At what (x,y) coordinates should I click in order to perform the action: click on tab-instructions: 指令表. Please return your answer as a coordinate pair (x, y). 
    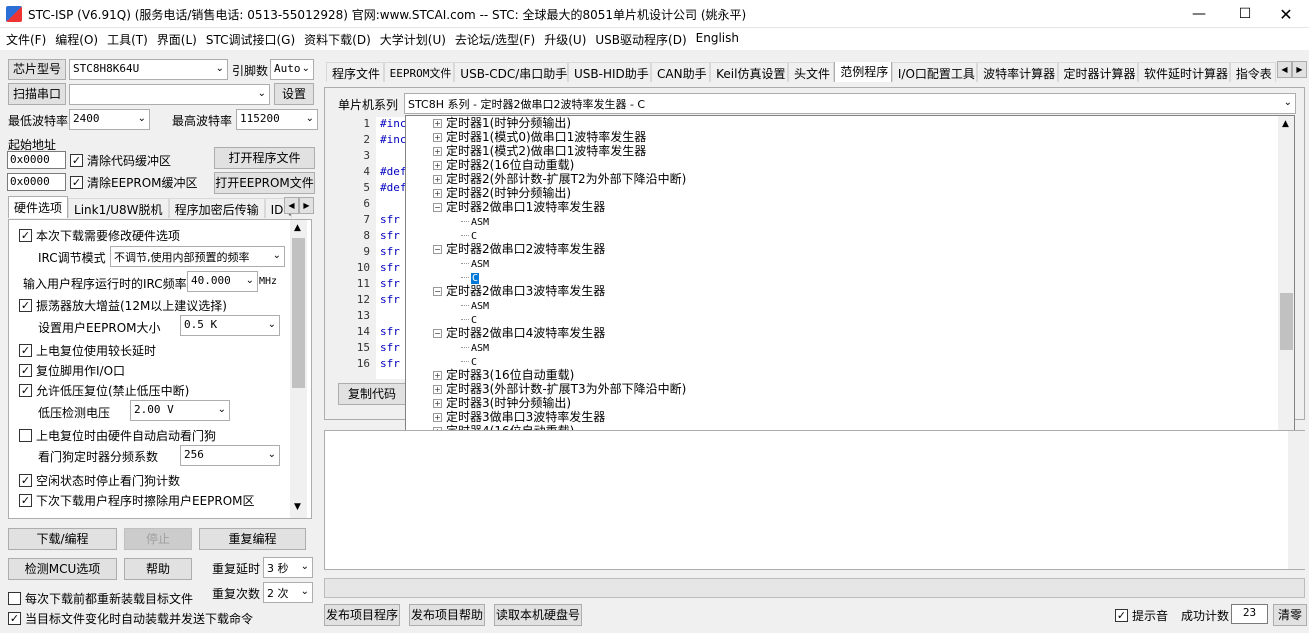
    Looking at the image, I should click on (1252, 72).